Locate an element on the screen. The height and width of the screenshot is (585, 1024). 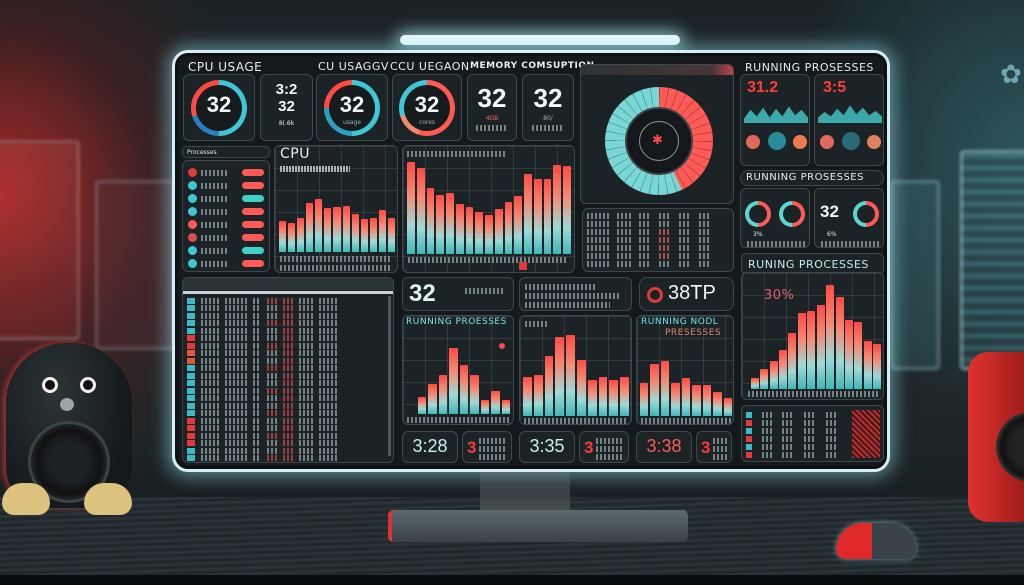
running-node-chart-title-2: PRESESSES is located at coordinates (693, 333).